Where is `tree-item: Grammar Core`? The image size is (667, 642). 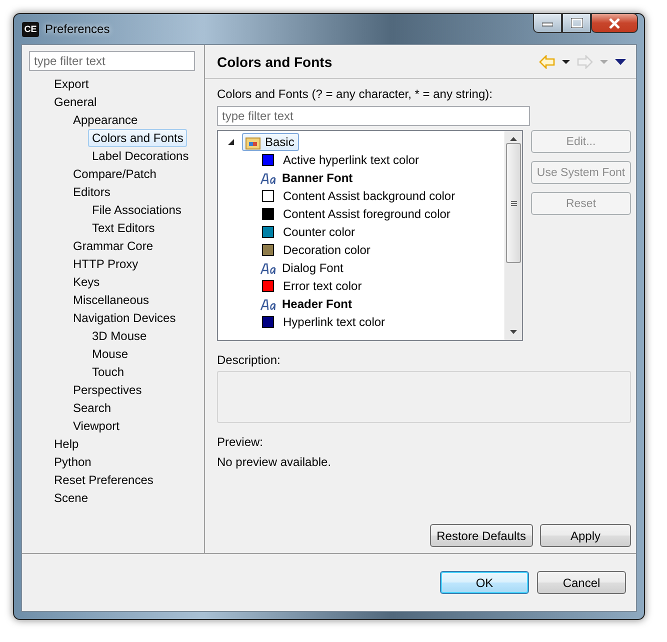 tree-item: Grammar Core is located at coordinates (113, 246).